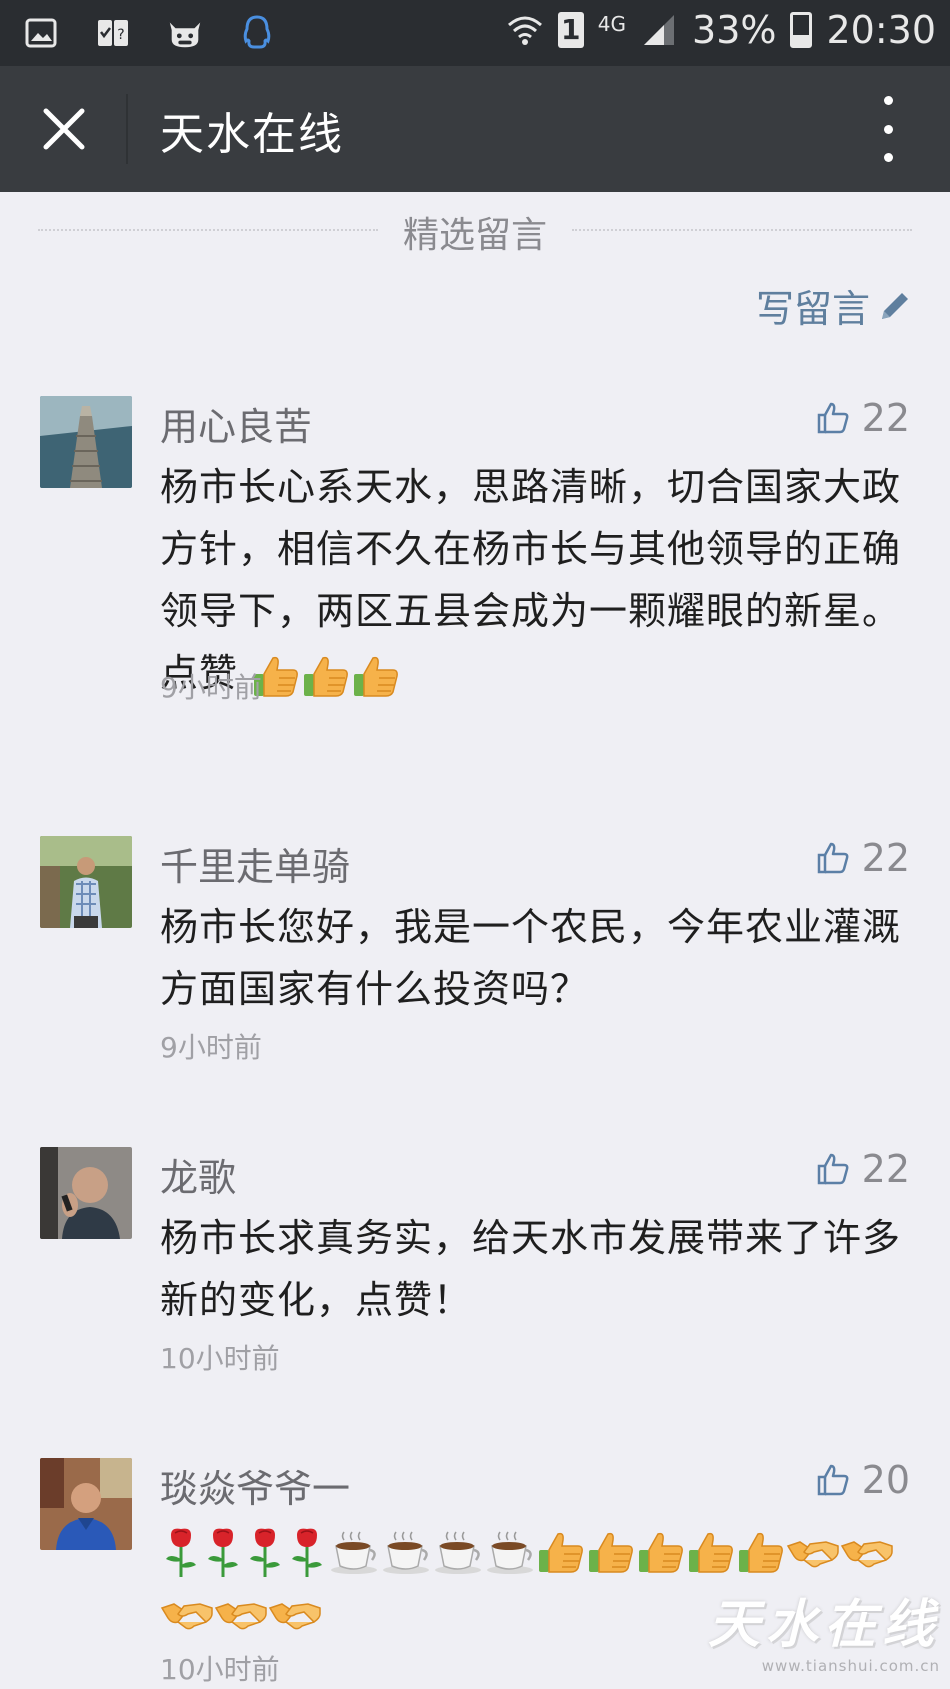  What do you see at coordinates (252, 134) in the screenshot?
I see `page-title: 天水在线` at bounding box center [252, 134].